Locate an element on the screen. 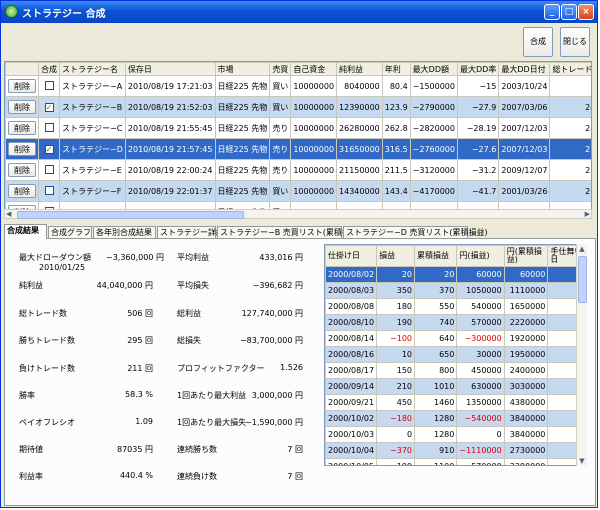 Image resolution: width=600 pixels, height=510 pixels. strategy-column-header: 合成 is located at coordinates (49, 69).